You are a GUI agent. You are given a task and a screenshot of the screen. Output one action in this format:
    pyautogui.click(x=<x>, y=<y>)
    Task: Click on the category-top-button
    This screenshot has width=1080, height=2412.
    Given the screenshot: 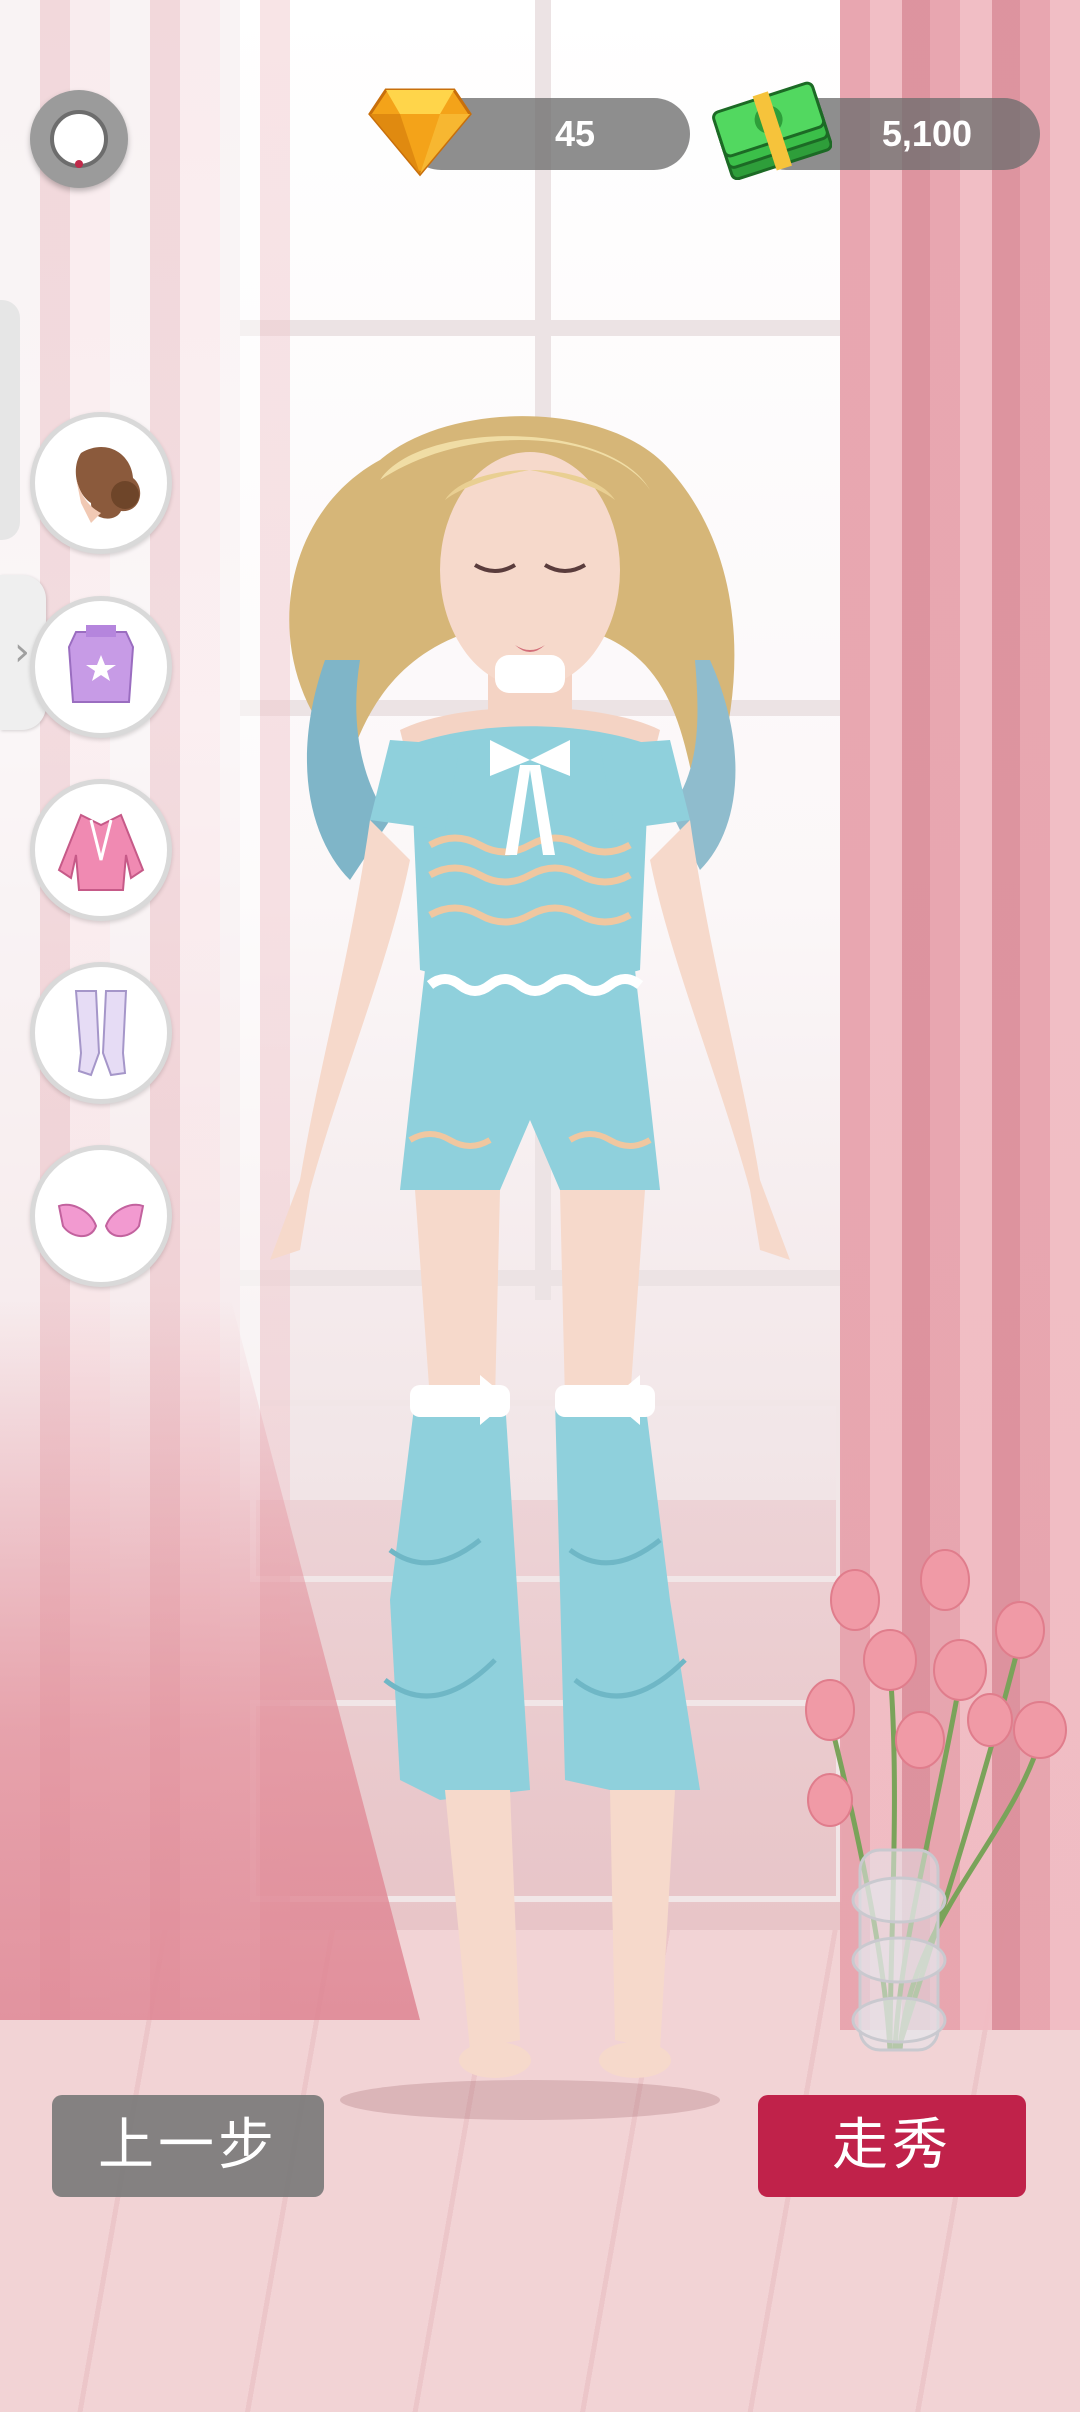 What is the action you would take?
    pyautogui.click(x=101, y=667)
    